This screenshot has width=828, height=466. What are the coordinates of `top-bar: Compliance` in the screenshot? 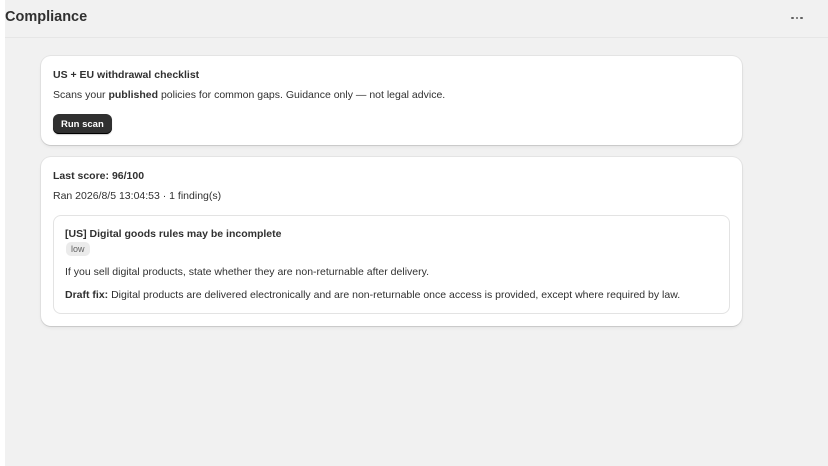 It's located at (416, 19).